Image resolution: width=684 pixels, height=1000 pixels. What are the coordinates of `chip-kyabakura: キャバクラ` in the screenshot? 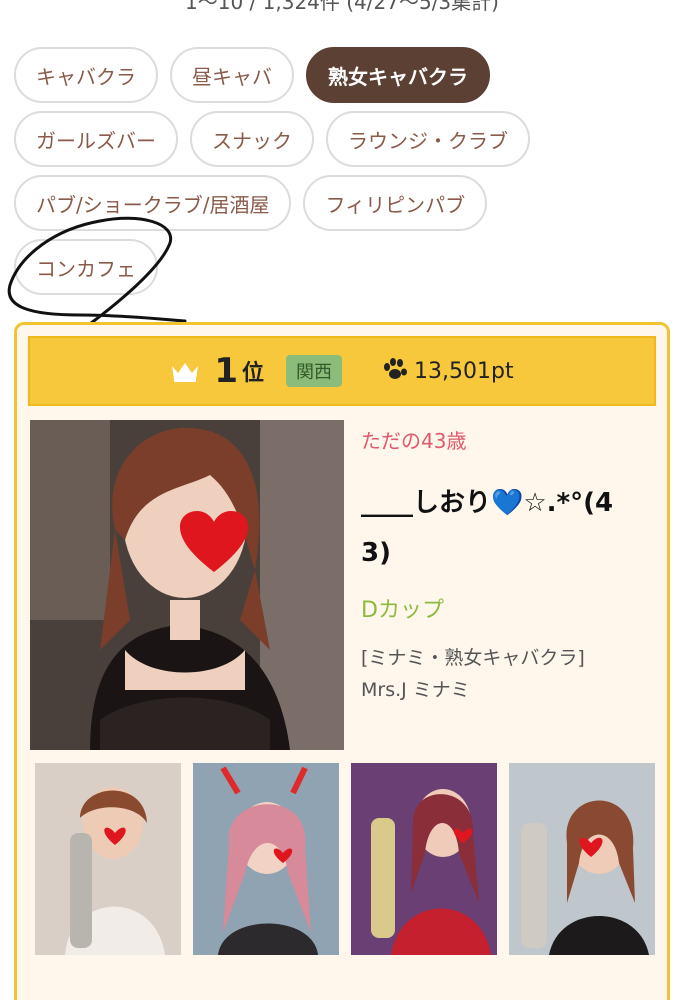 It's located at (86, 75).